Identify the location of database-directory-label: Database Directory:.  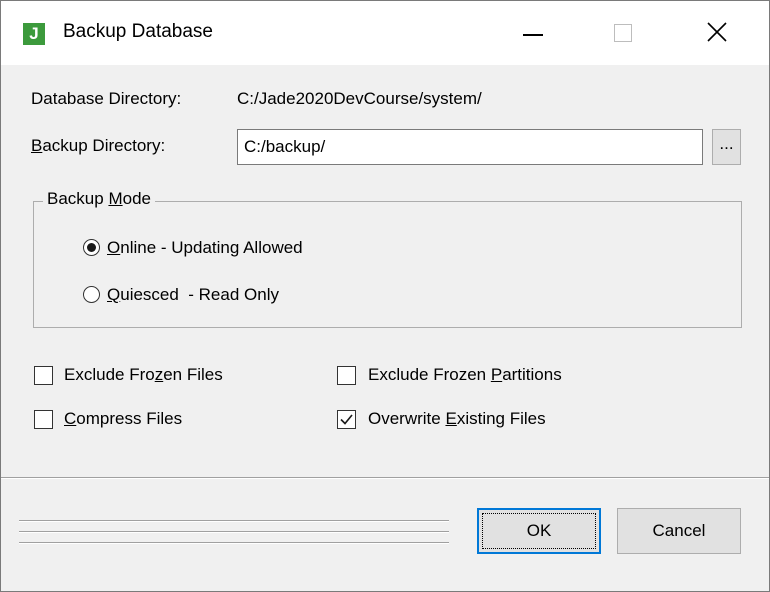
(106, 98).